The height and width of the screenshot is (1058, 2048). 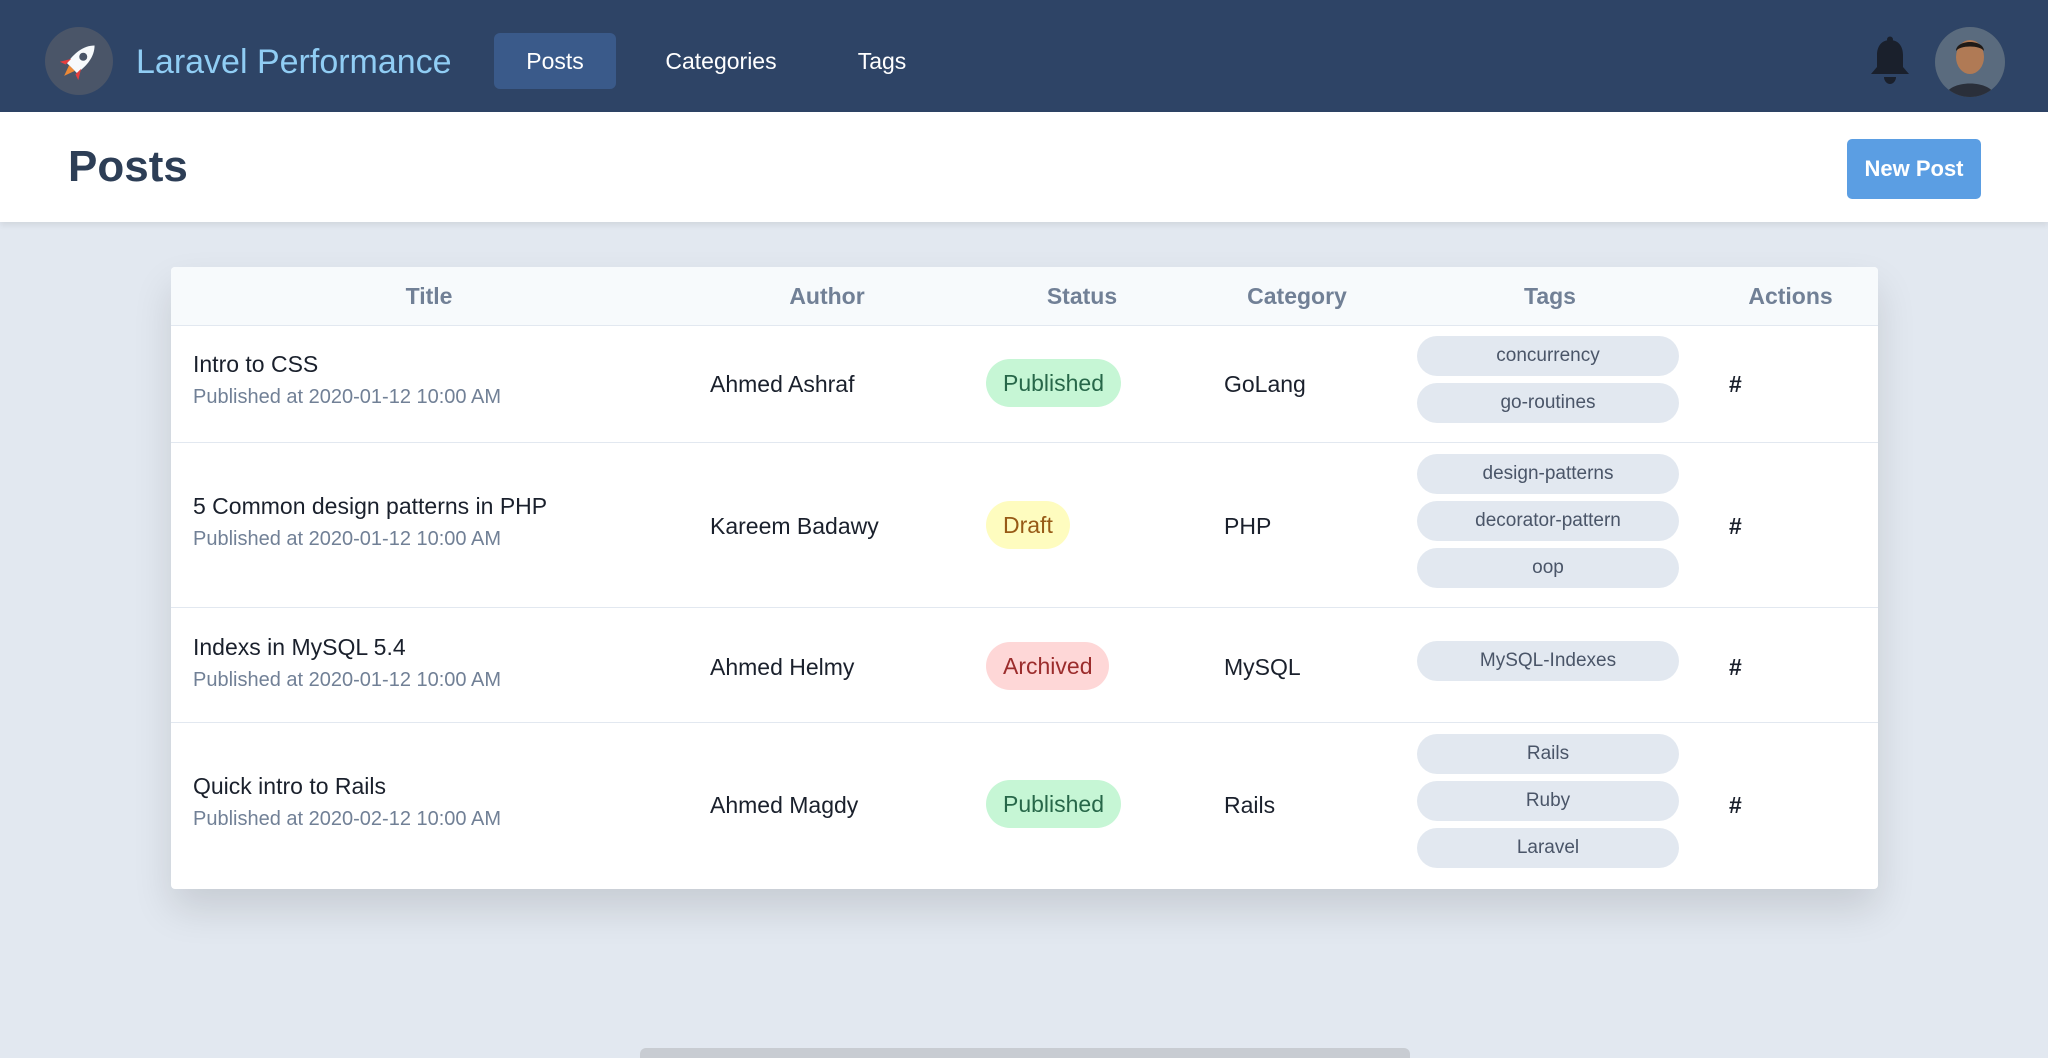 What do you see at coordinates (1890, 61) in the screenshot?
I see `bell-icon` at bounding box center [1890, 61].